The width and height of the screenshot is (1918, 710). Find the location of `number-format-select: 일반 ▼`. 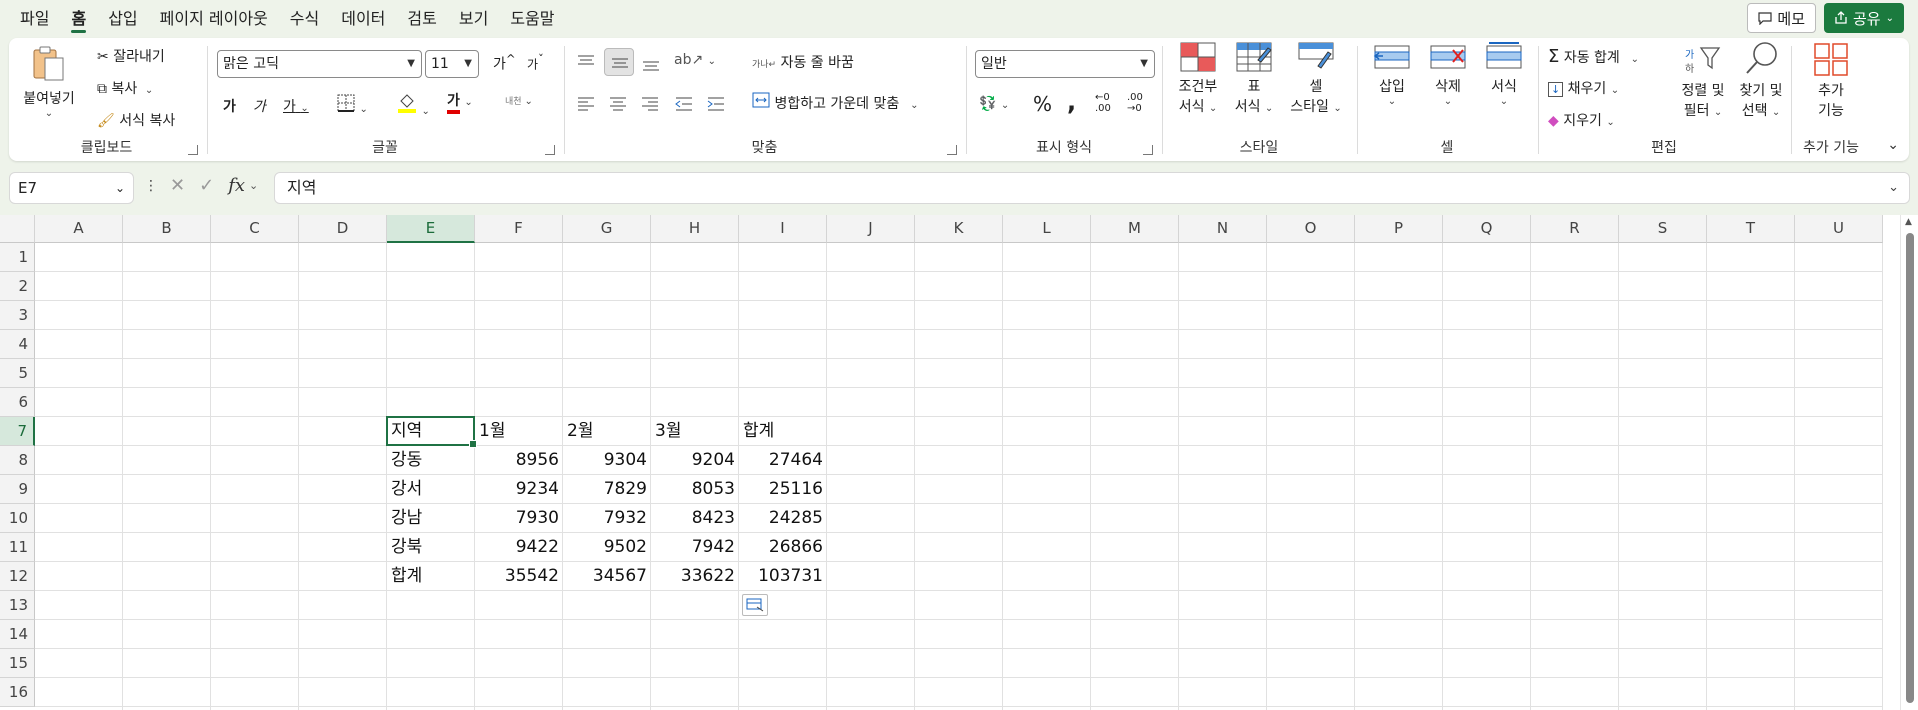

number-format-select: 일반 ▼ is located at coordinates (1065, 64).